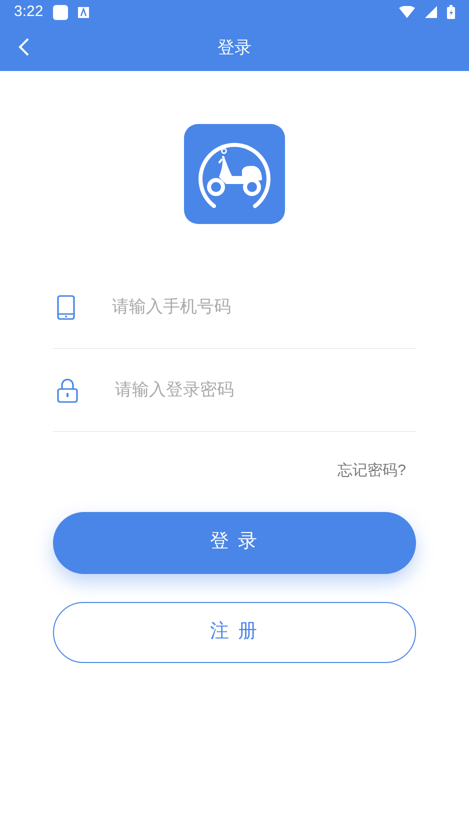 Image resolution: width=469 pixels, height=833 pixels. What do you see at coordinates (234, 174) in the screenshot?
I see `scooter-logo-icon` at bounding box center [234, 174].